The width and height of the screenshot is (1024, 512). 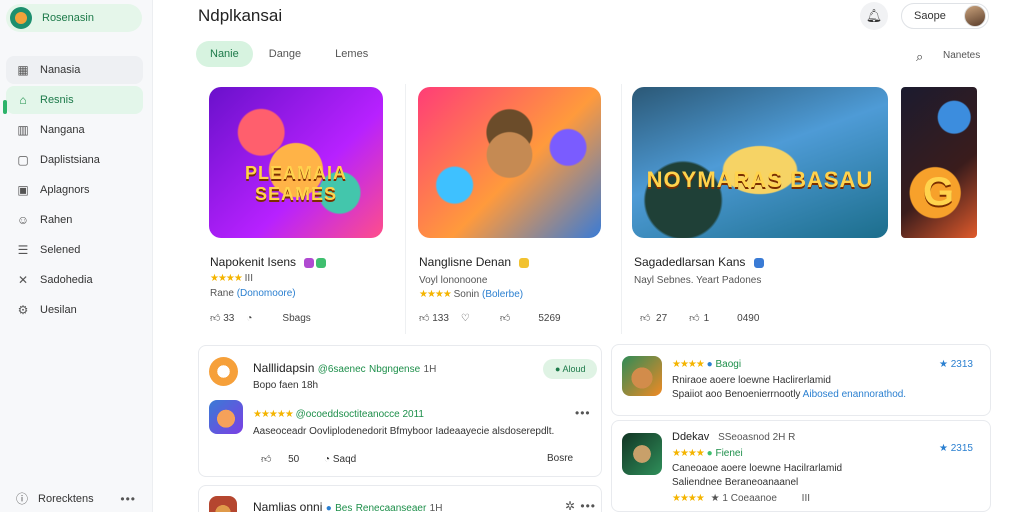 What do you see at coordinates (939, 192) in the screenshot?
I see `game-art-title: G` at bounding box center [939, 192].